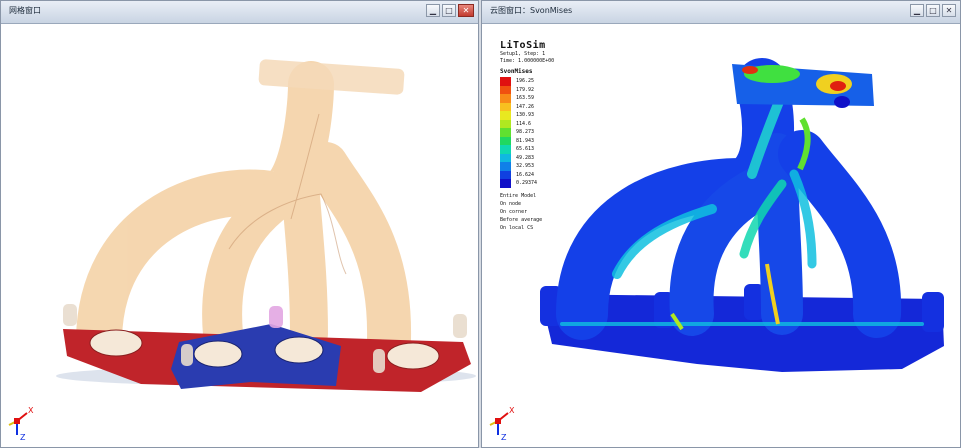 The image size is (961, 448). Describe the element at coordinates (239, 12) in the screenshot. I see `title-bar: 网格窗口 ▁ □ ✕` at that location.